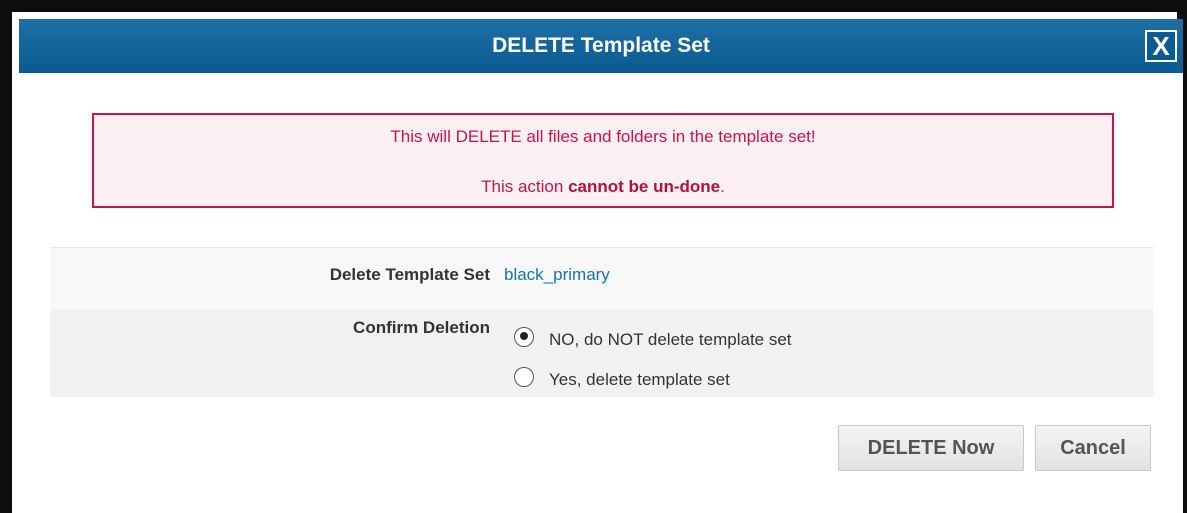 The image size is (1187, 513). Describe the element at coordinates (644, 186) in the screenshot. I see `warning-emphasis: cannot be un-done` at that location.